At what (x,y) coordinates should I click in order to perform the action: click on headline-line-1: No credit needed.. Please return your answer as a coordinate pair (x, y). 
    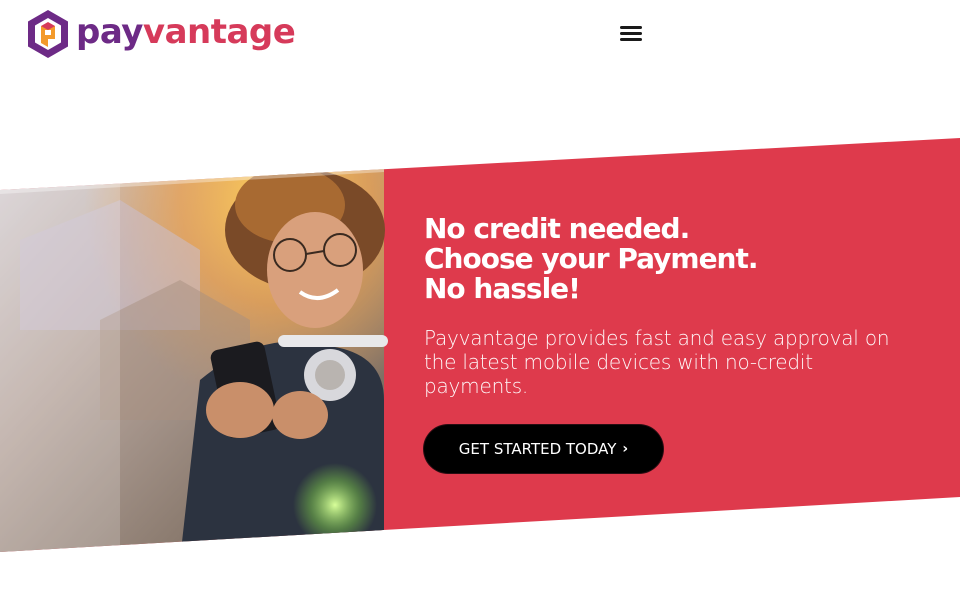
    Looking at the image, I should click on (557, 228).